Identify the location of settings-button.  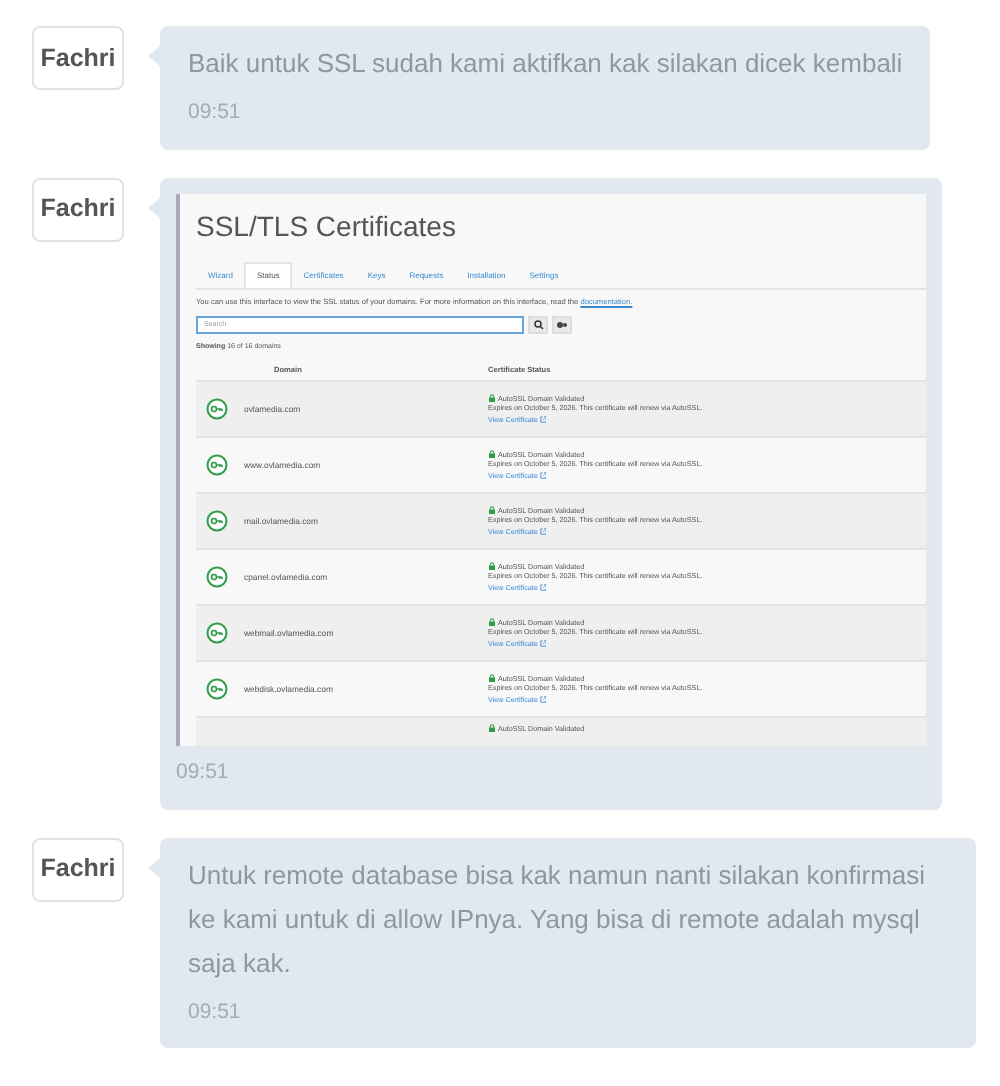
(562, 325).